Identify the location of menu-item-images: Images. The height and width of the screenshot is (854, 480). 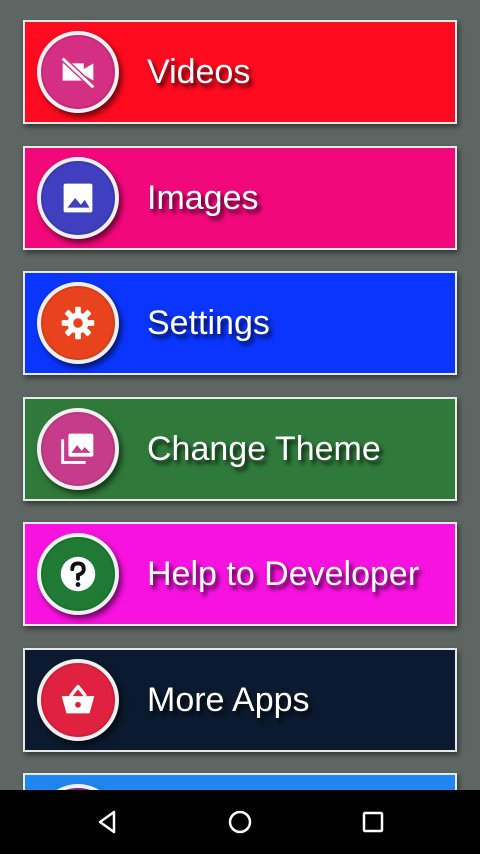
(240, 198).